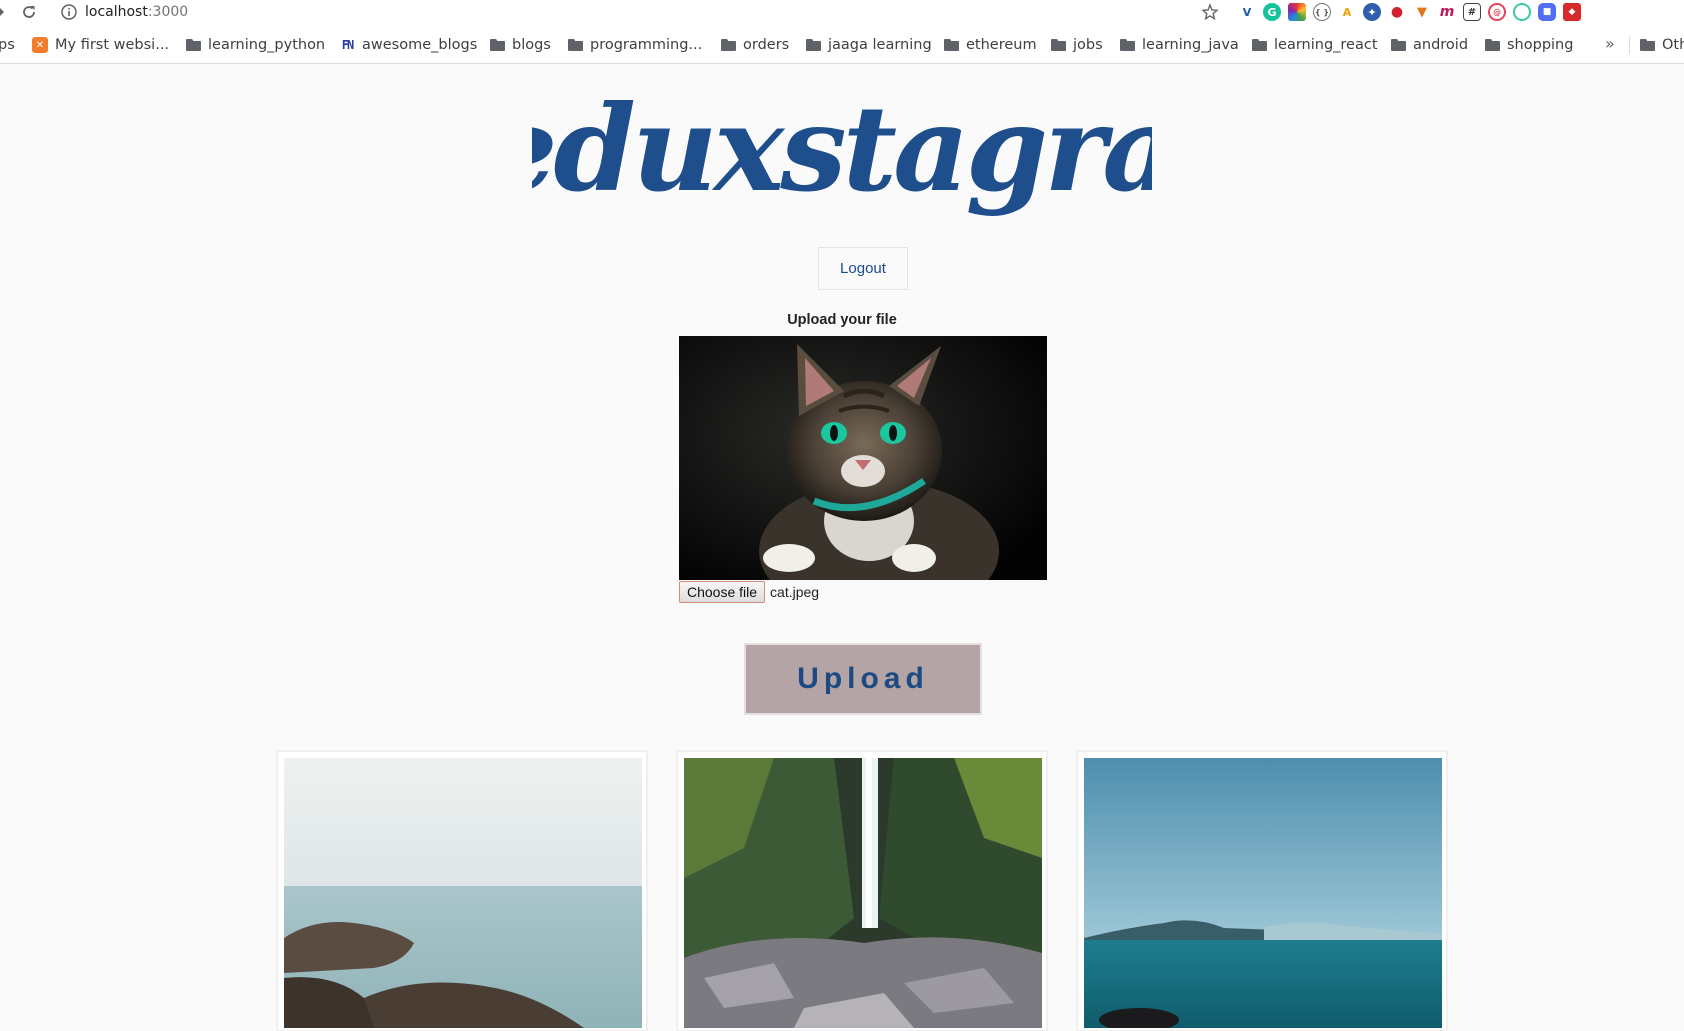 The width and height of the screenshot is (1684, 1031). I want to click on app-logo-wordmark: Reduxstagram, so click(842, 149).